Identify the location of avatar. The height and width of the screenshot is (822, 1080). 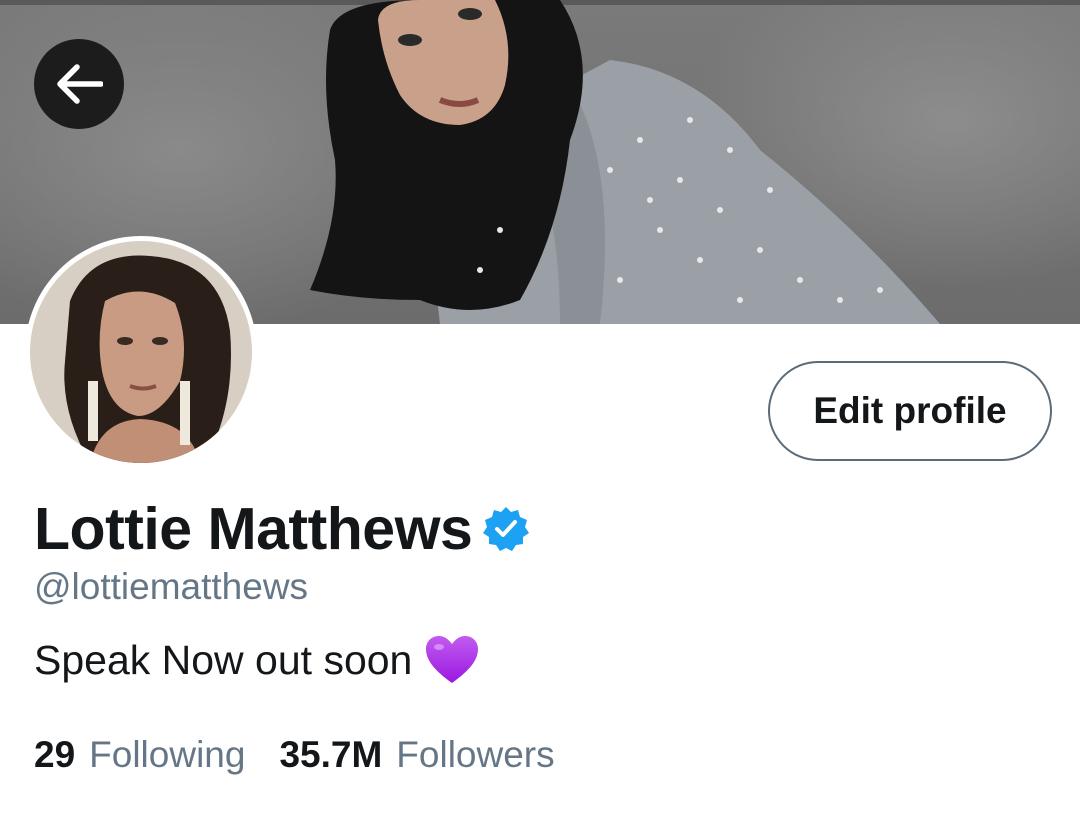
(141, 352).